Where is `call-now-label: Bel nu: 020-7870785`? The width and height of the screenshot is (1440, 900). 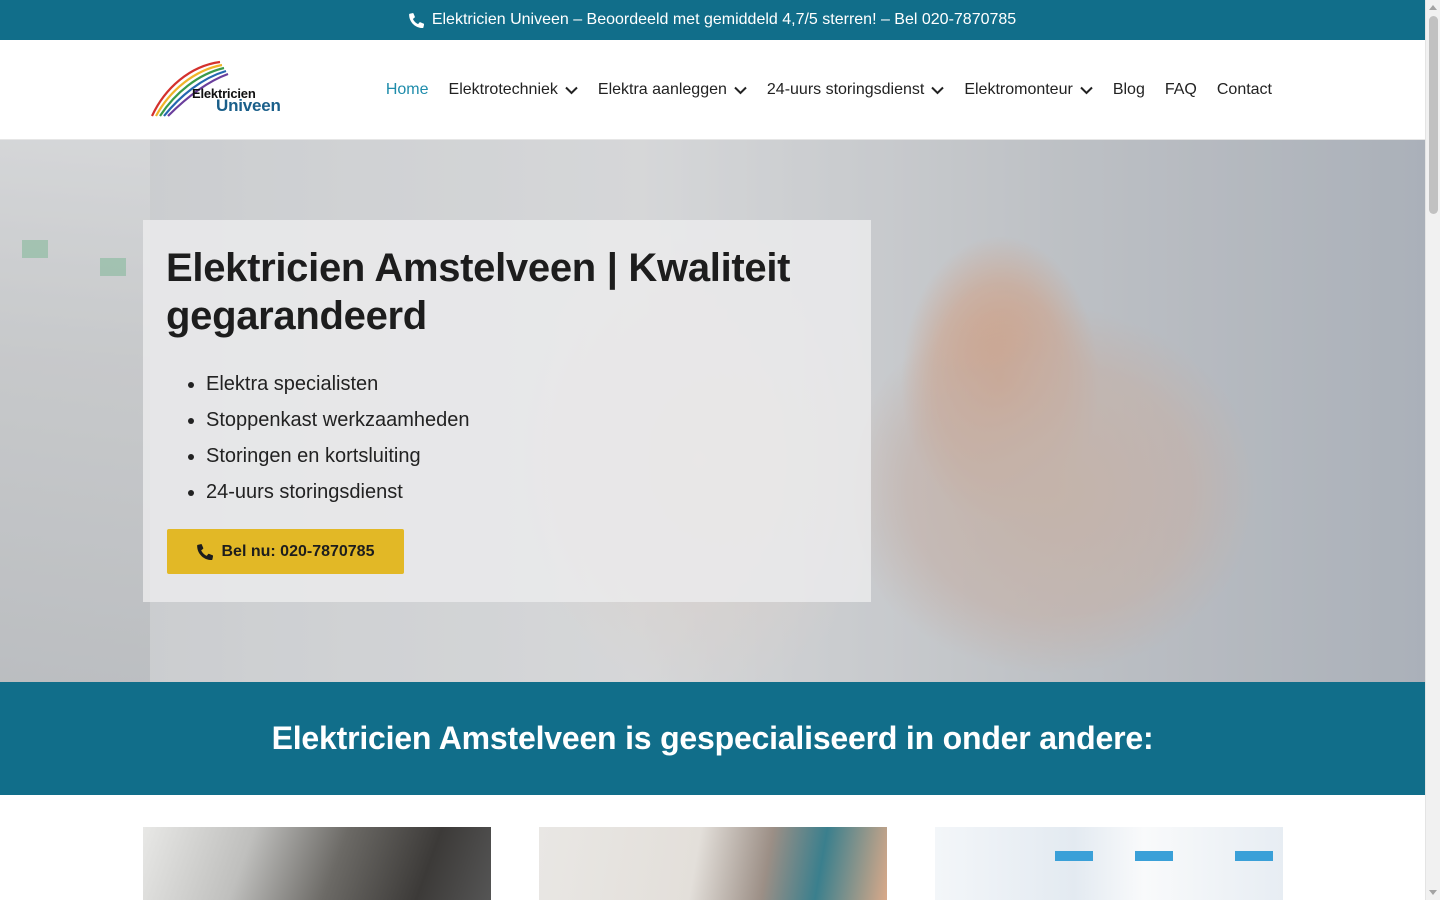 call-now-label: Bel nu: 020-7870785 is located at coordinates (298, 551).